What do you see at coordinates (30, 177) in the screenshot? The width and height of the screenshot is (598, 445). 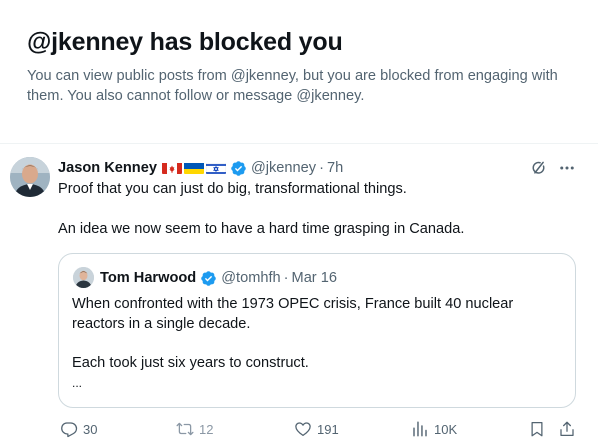 I see `avatar` at bounding box center [30, 177].